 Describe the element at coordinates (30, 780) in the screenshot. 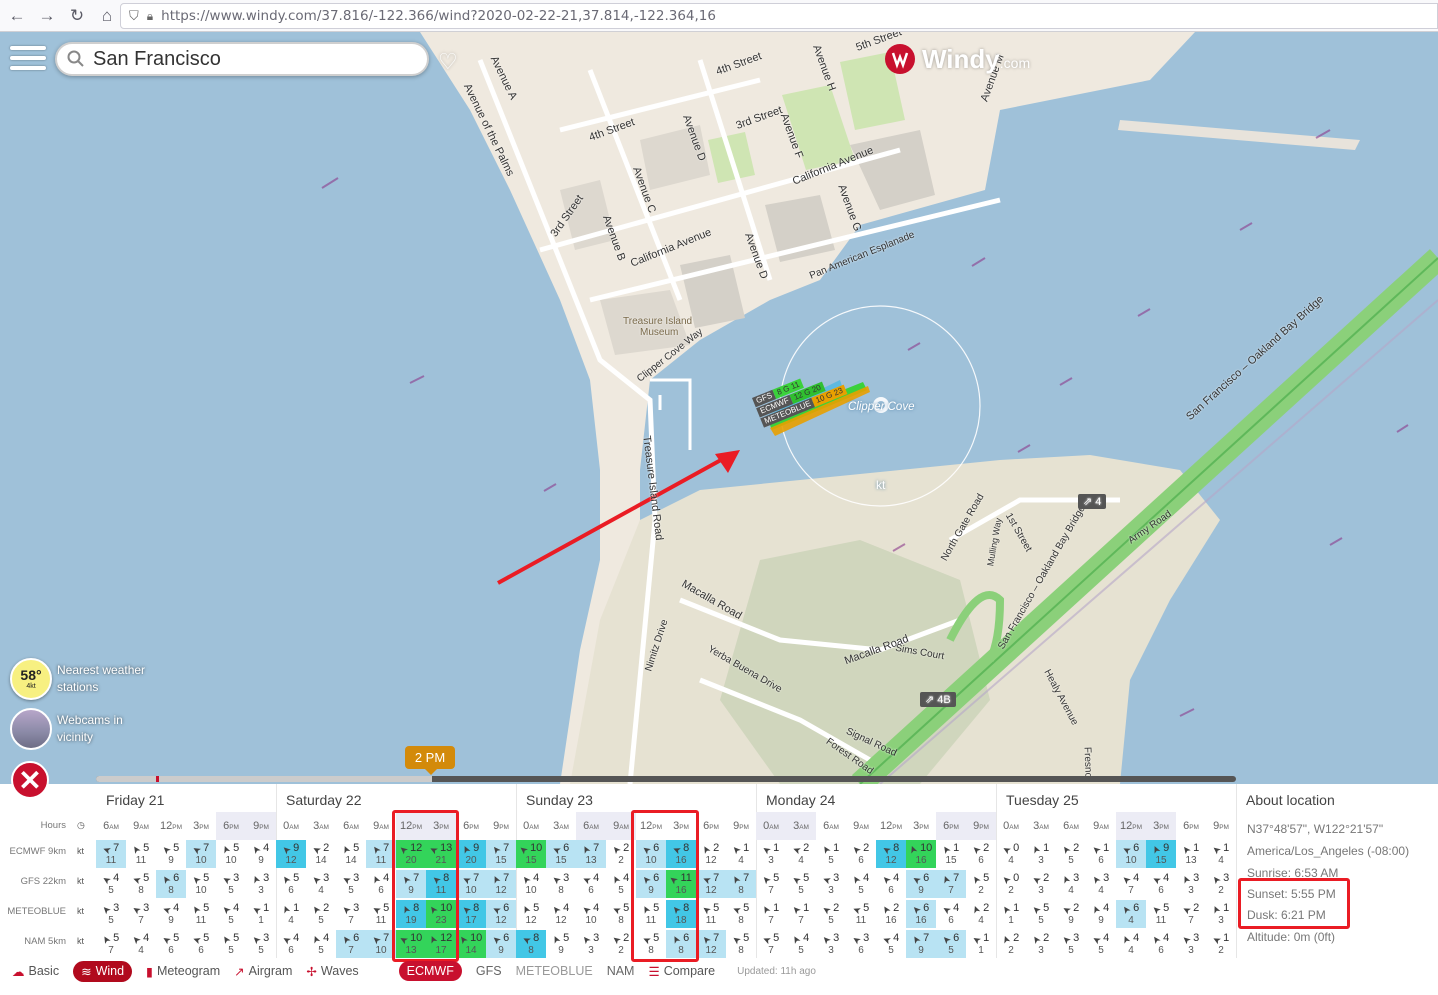

I see `close-icon: ✕` at that location.